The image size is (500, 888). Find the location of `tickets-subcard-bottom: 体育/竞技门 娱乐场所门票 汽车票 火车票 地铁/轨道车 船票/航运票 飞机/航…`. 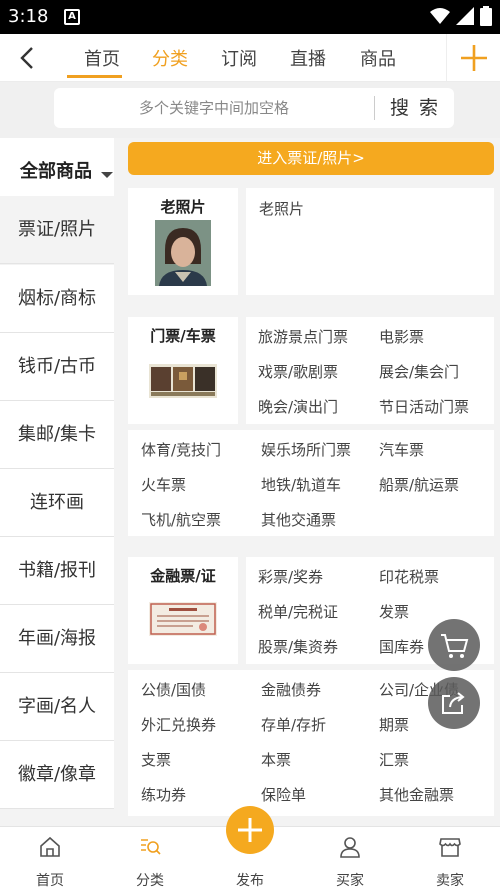

tickets-subcard-bottom: 体育/竞技门 娱乐场所门票 汽车票 火车票 地铁/轨道车 船票/航运票 飞机/航… is located at coordinates (311, 483).